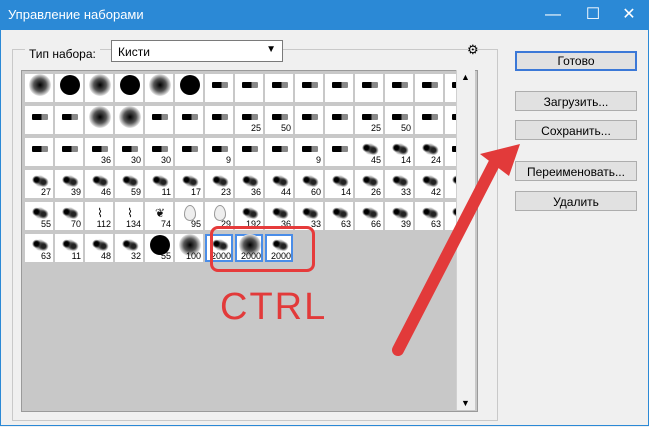 The width and height of the screenshot is (649, 427). Describe the element at coordinates (465, 240) in the screenshot. I see `vertical-scrollbar: ▲ ▼` at that location.